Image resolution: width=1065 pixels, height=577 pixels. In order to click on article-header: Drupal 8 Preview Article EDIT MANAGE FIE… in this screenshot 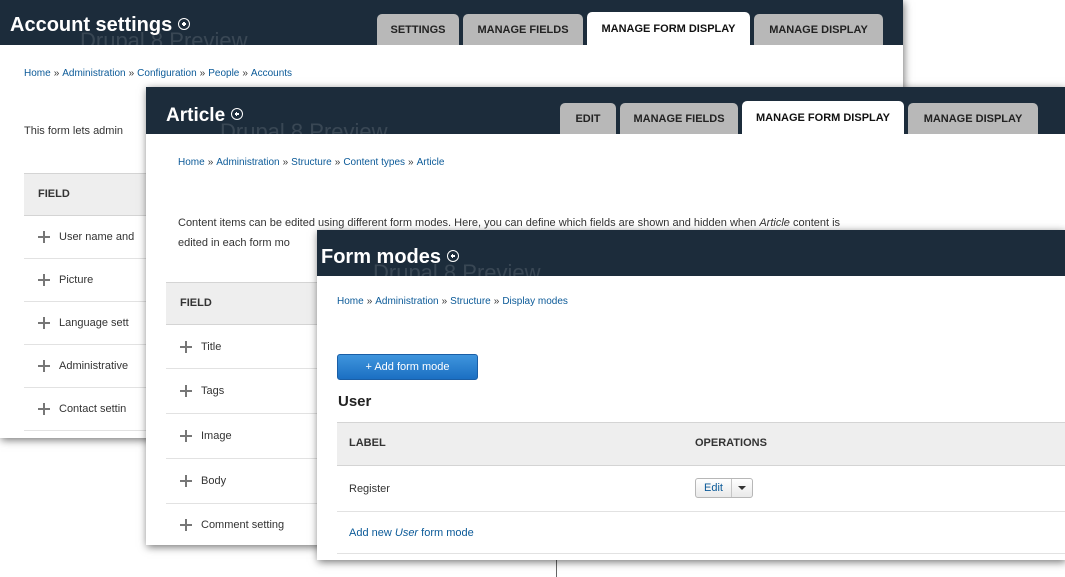, I will do `click(605, 115)`.